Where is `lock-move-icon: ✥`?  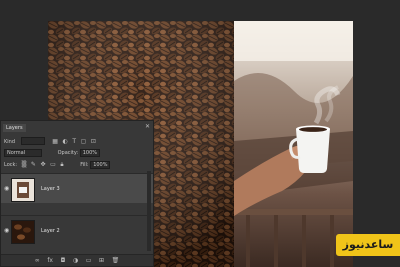
lock-move-icon: ✥ is located at coordinates (43, 164).